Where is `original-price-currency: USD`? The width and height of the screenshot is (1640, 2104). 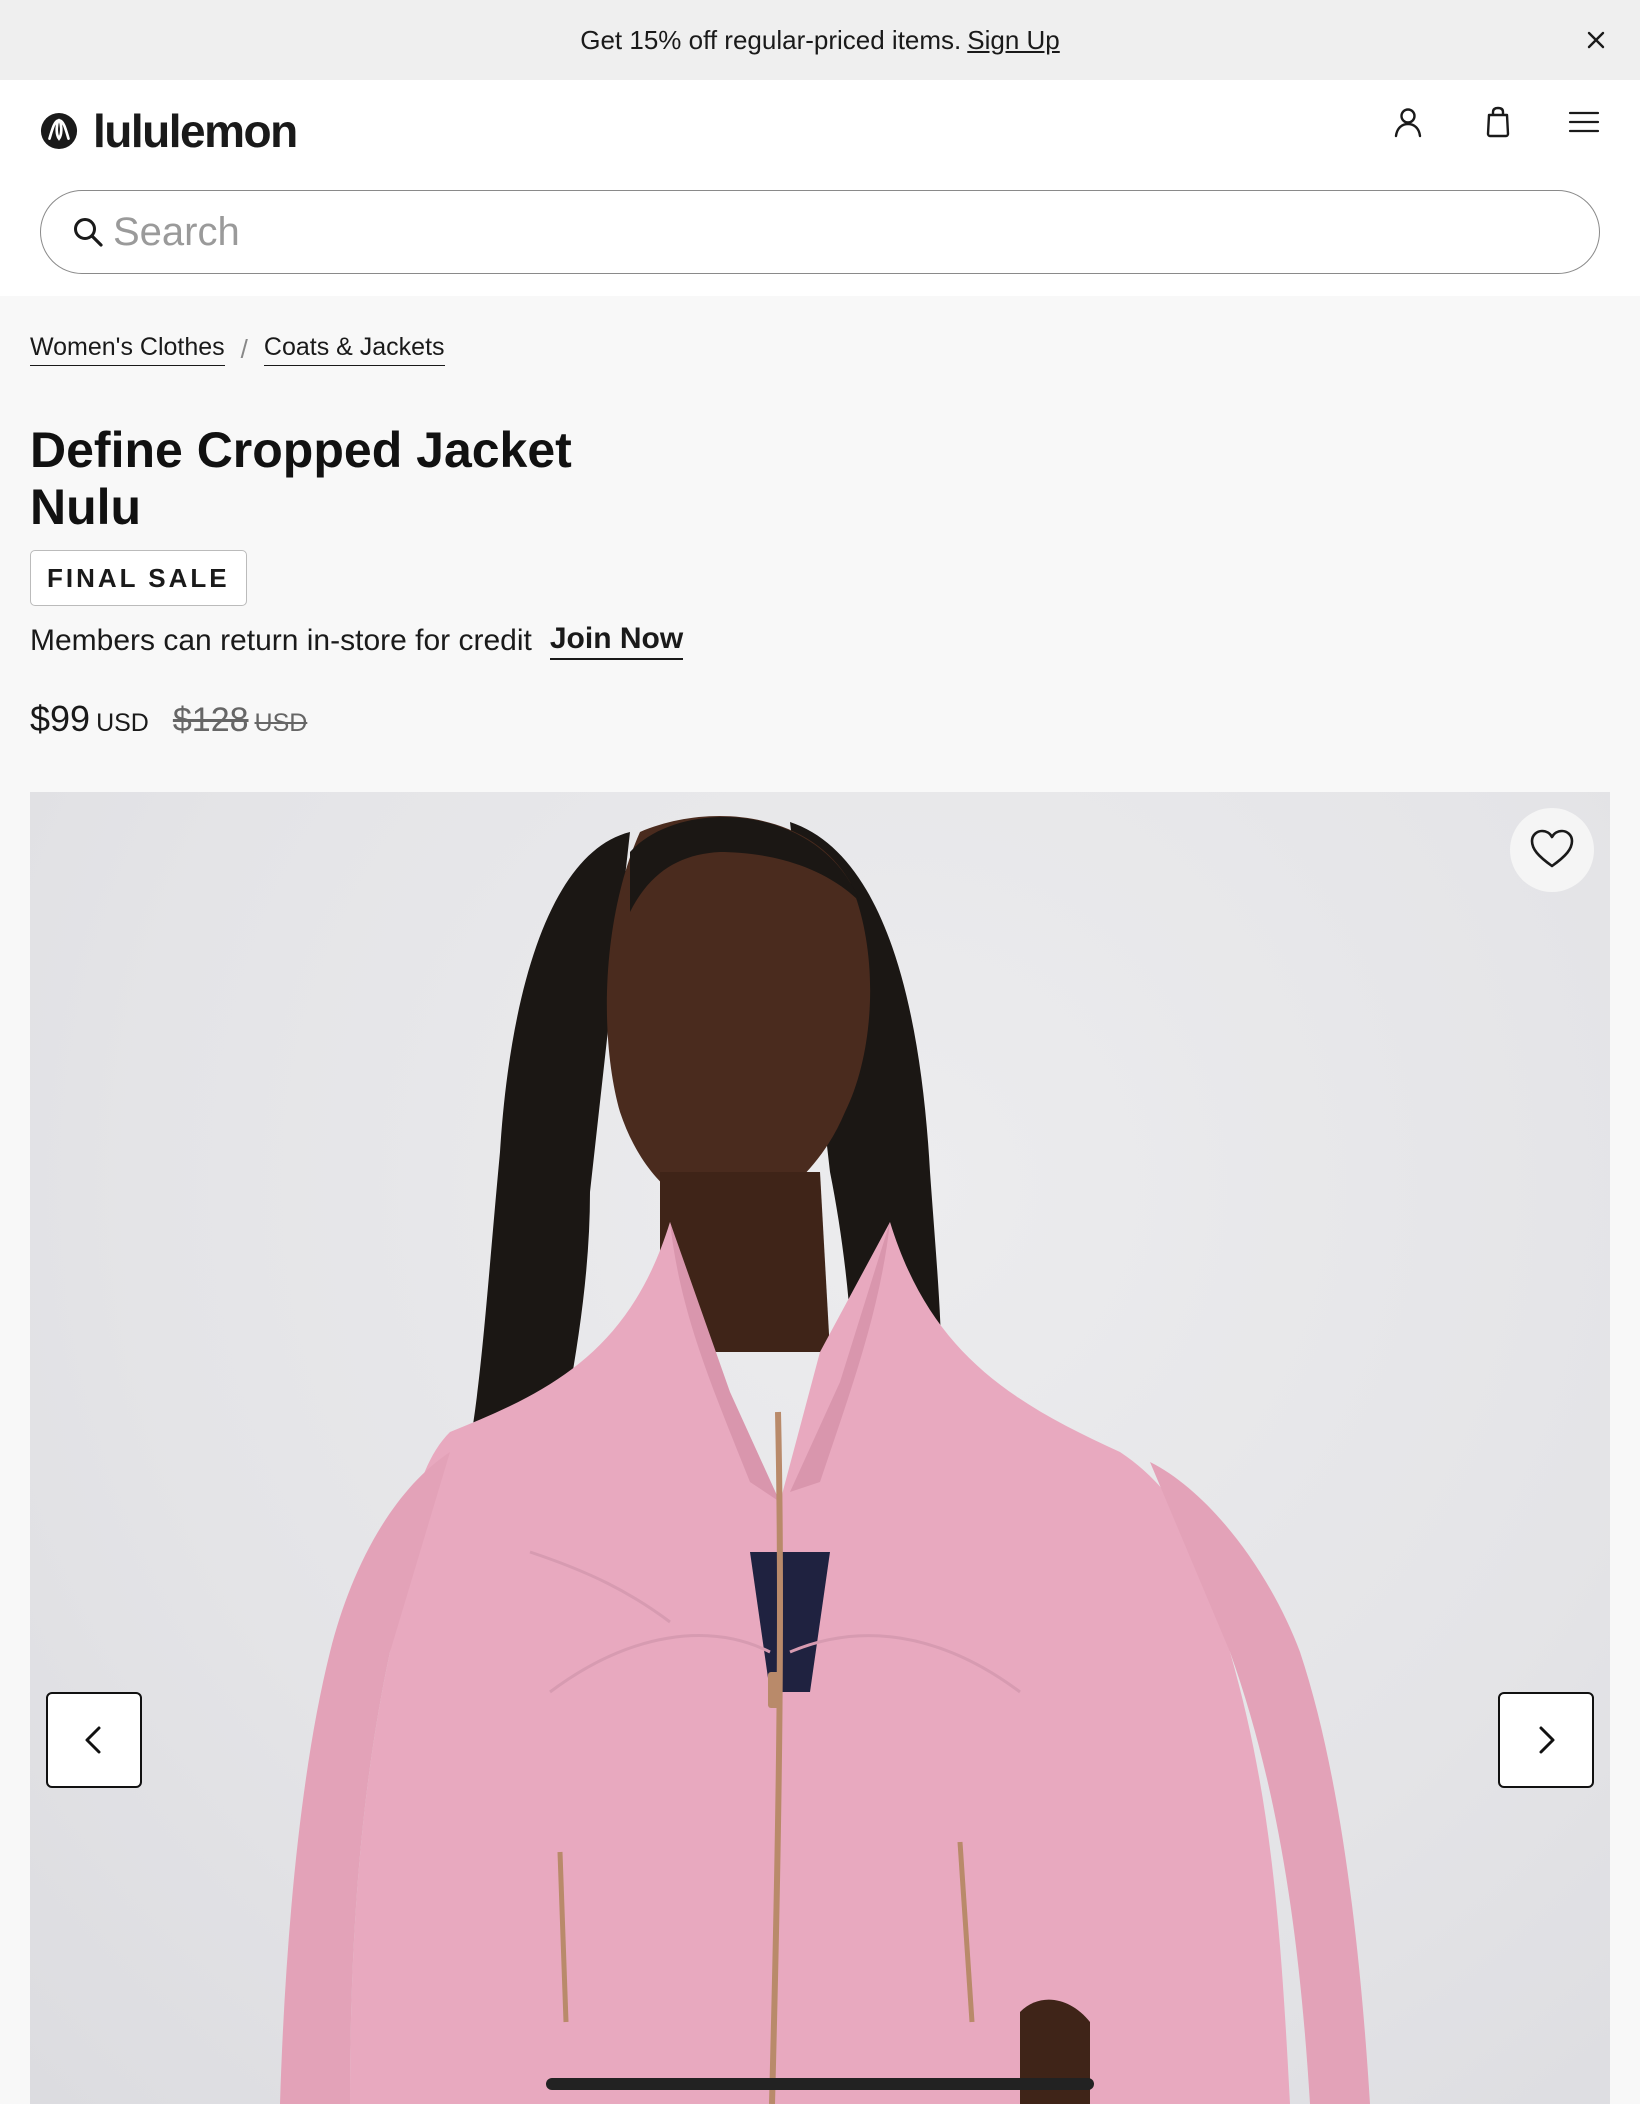
original-price-currency: USD is located at coordinates (281, 723).